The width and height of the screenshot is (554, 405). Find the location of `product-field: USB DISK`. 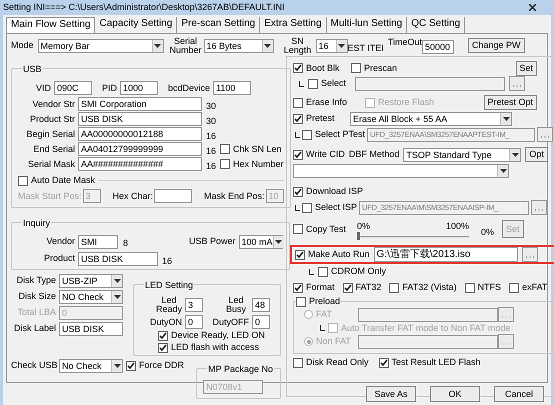

product-field: USB DISK is located at coordinates (118, 259).